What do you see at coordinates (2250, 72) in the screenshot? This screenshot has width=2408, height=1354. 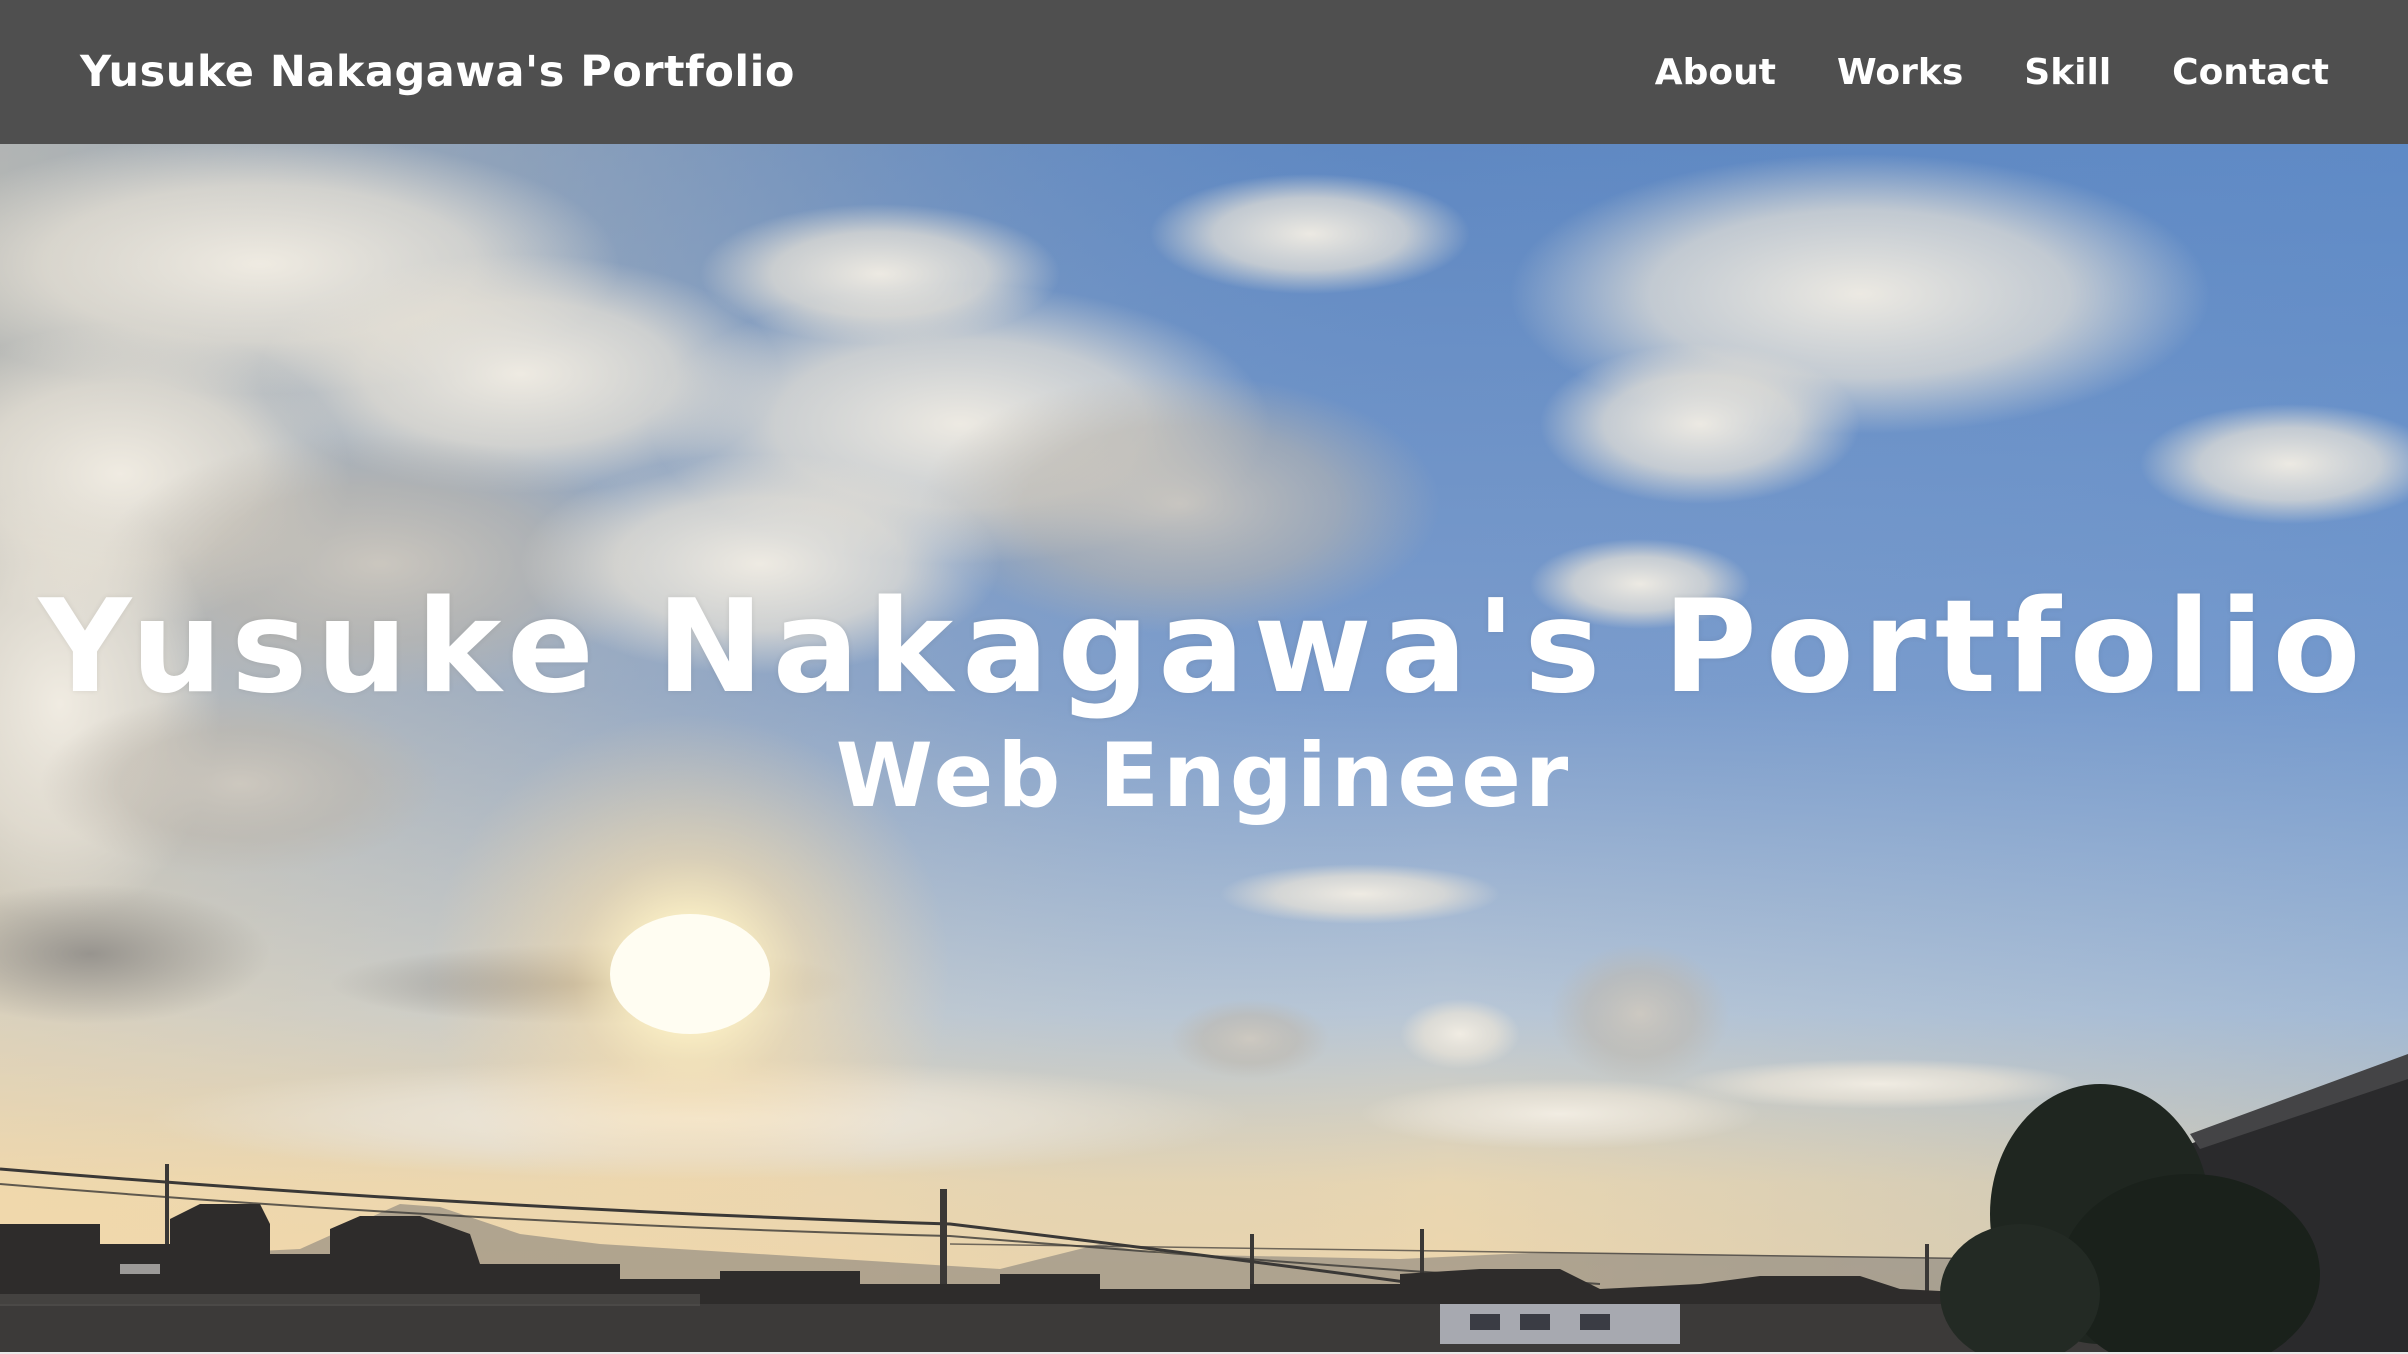 I see `nav-contact-link: Contact` at bounding box center [2250, 72].